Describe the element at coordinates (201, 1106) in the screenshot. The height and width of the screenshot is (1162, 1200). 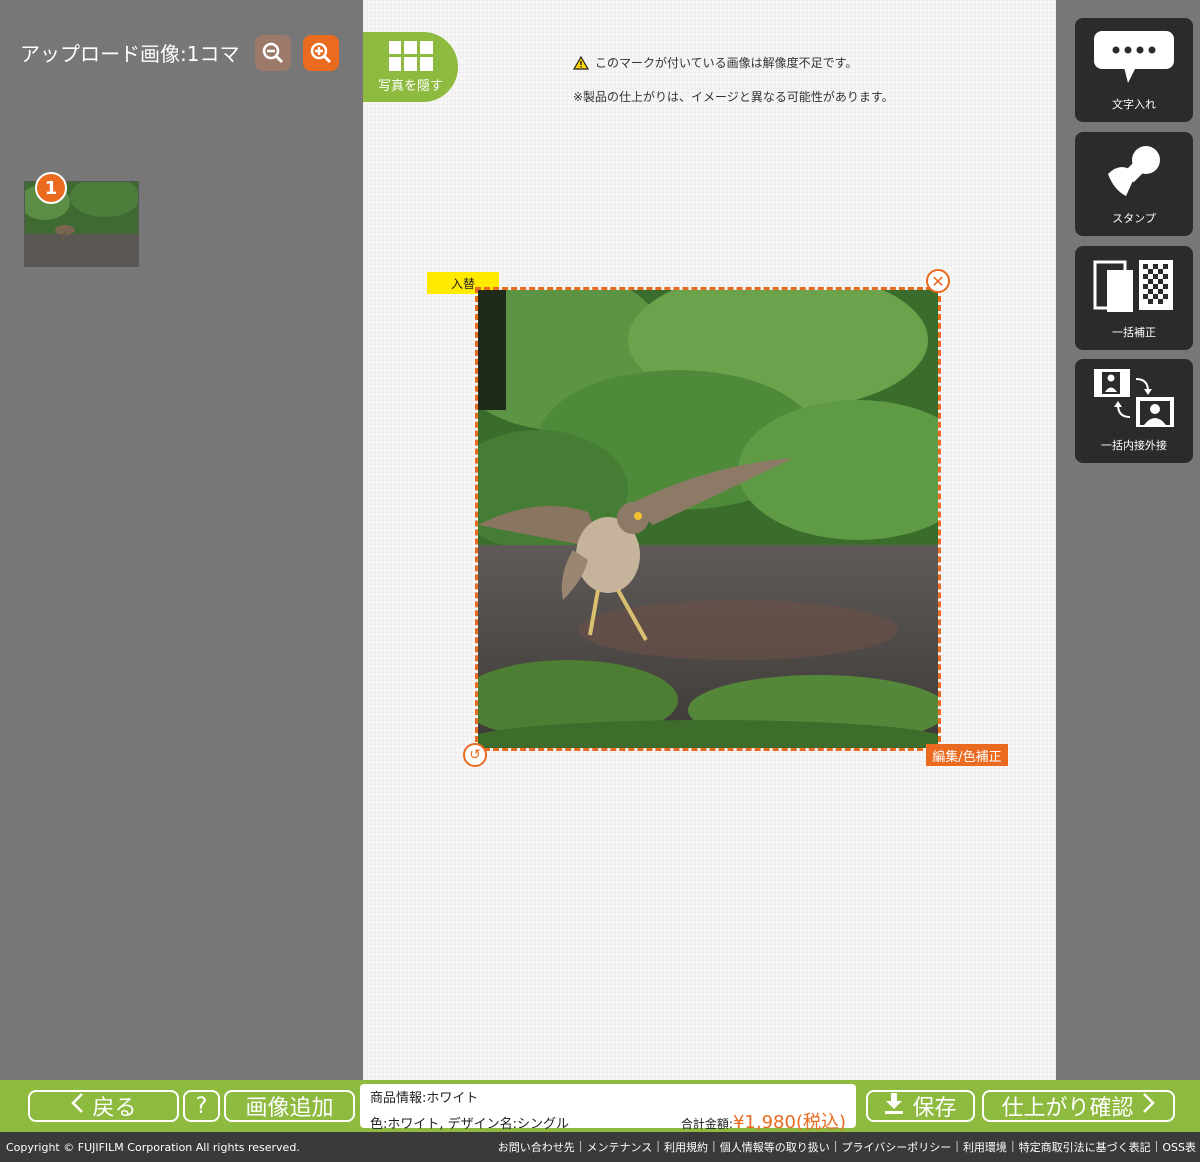
I see `help-button: ?` at that location.